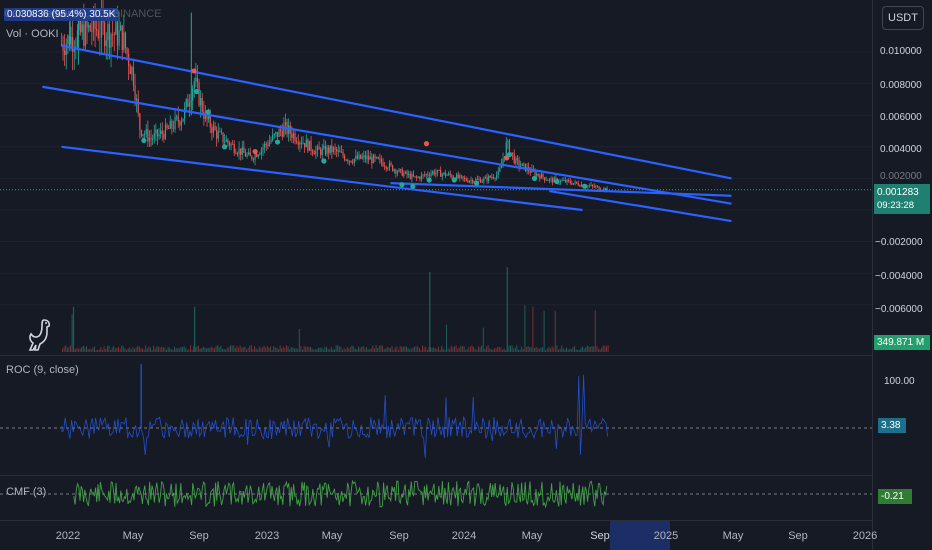  Describe the element at coordinates (436, 498) in the screenshot. I see `cmf-pane` at that location.